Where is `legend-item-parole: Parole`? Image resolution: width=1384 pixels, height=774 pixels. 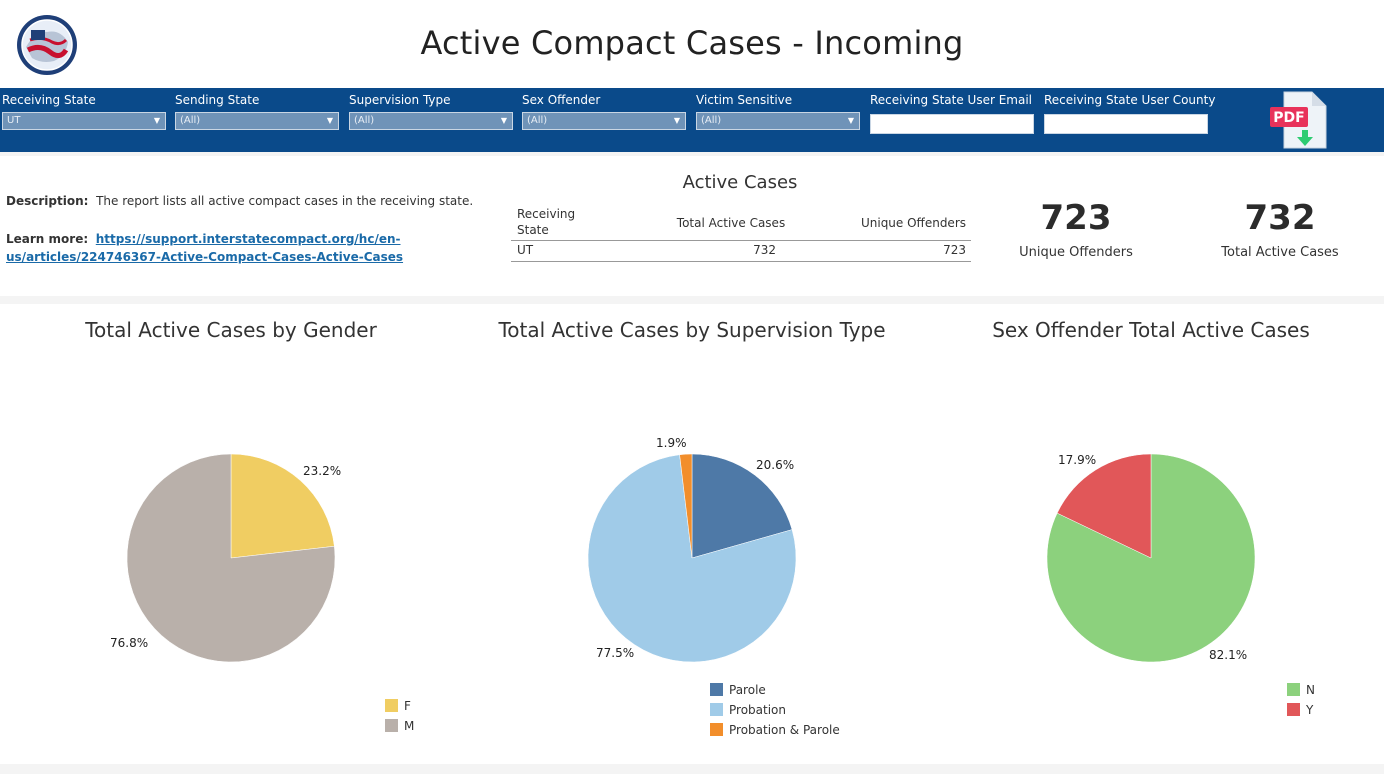 legend-item-parole: Parole is located at coordinates (738, 690).